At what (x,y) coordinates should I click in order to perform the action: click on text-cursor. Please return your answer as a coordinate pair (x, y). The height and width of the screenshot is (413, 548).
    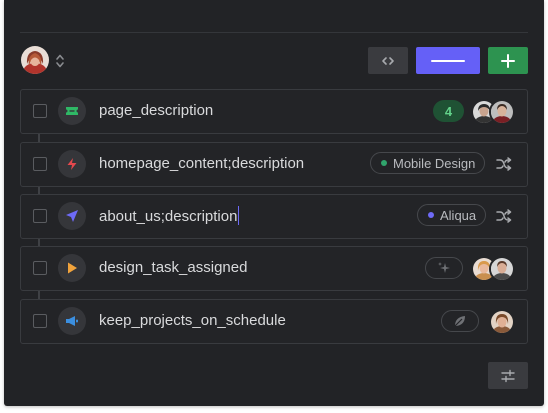
    Looking at the image, I should click on (239, 215).